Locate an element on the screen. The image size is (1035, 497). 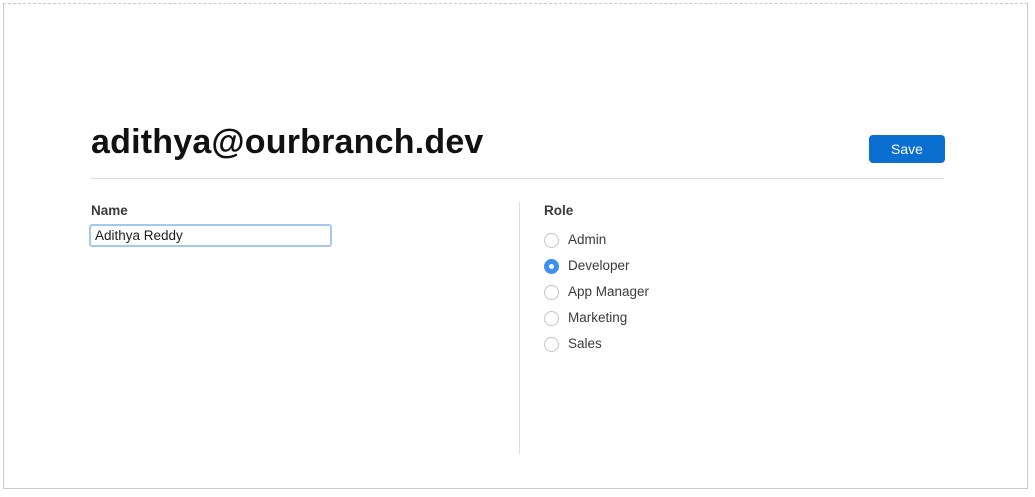
role-option-app-manager: App Manager is located at coordinates (596, 292).